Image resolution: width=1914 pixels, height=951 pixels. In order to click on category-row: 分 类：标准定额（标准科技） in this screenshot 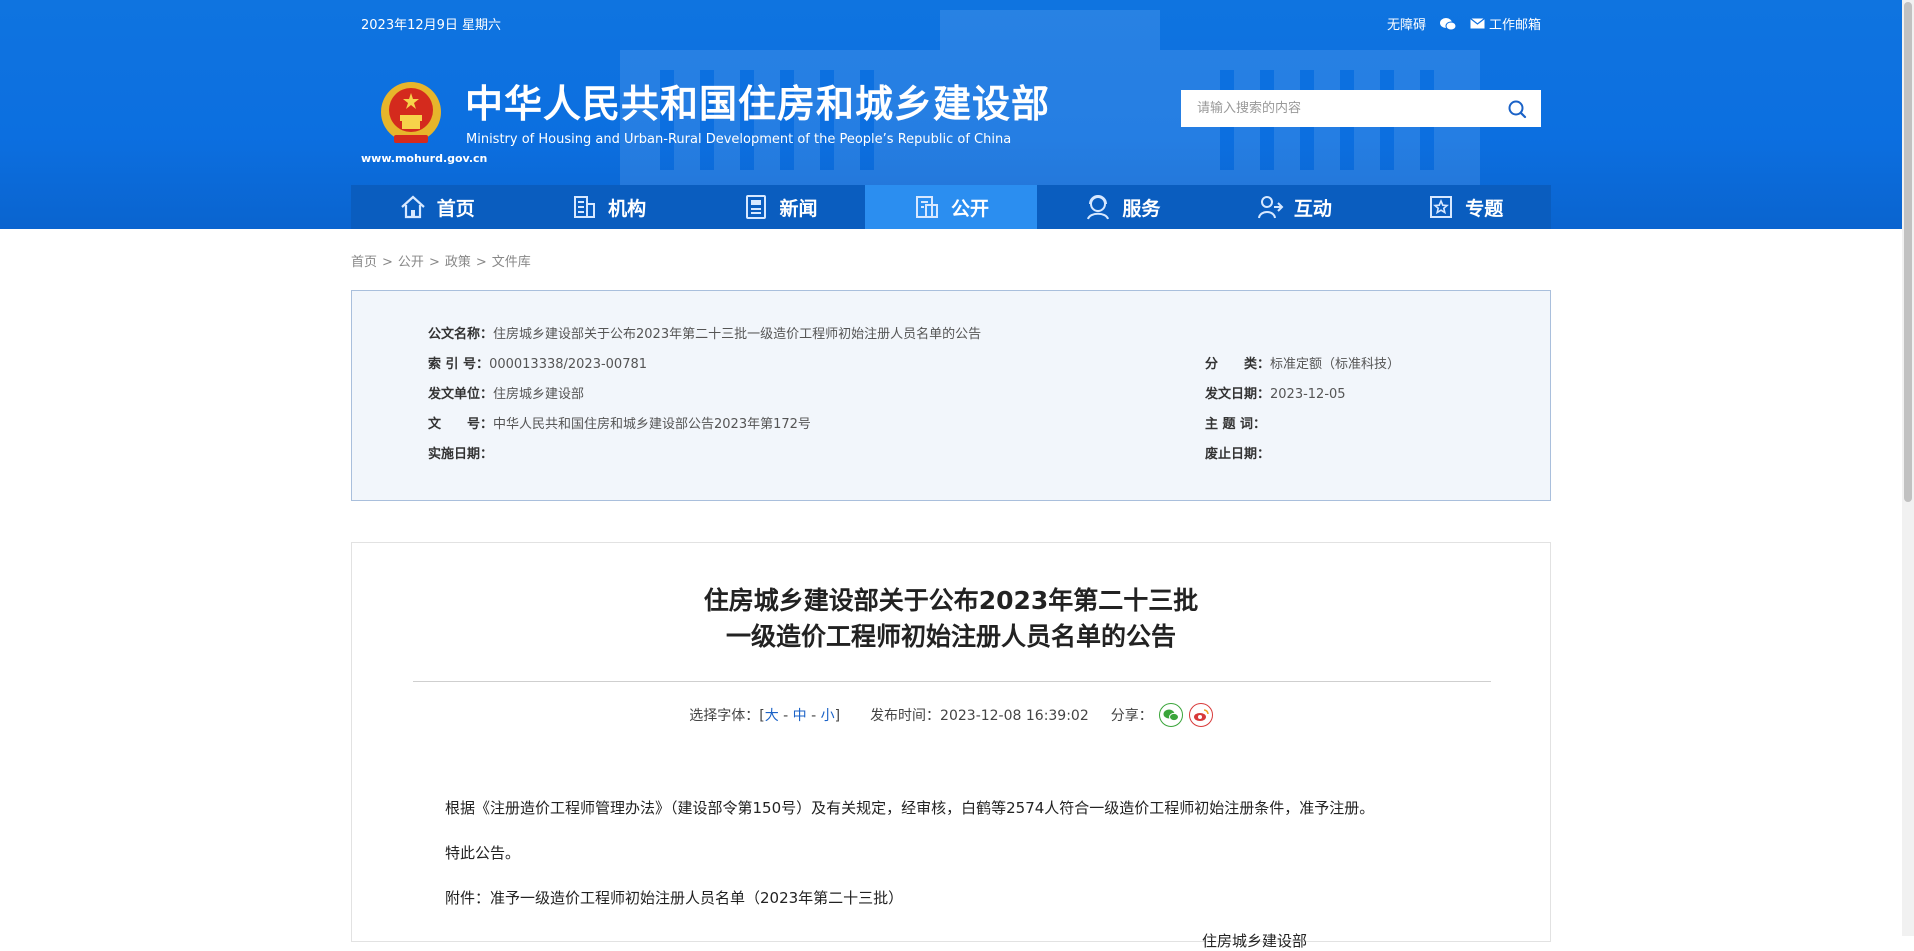, I will do `click(1302, 362)`.